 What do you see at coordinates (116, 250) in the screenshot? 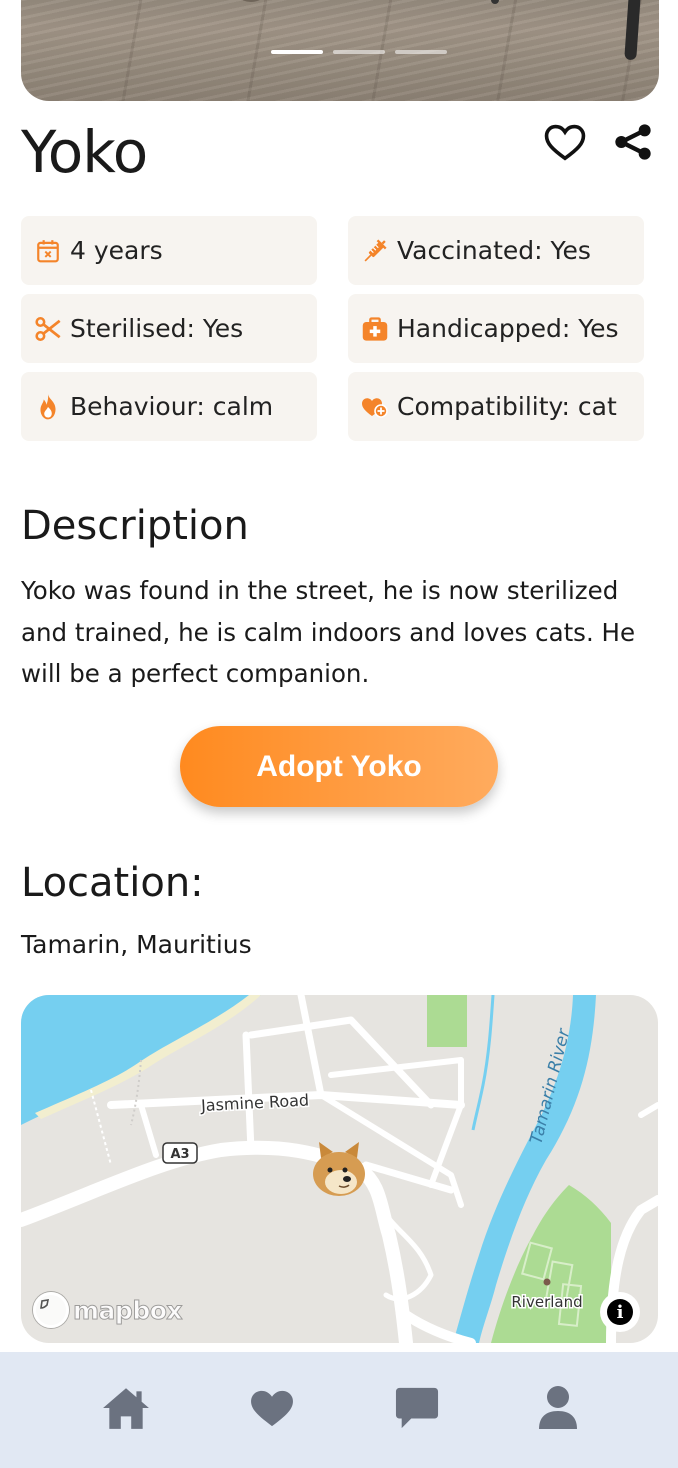
I see `chip-label: 4 years` at bounding box center [116, 250].